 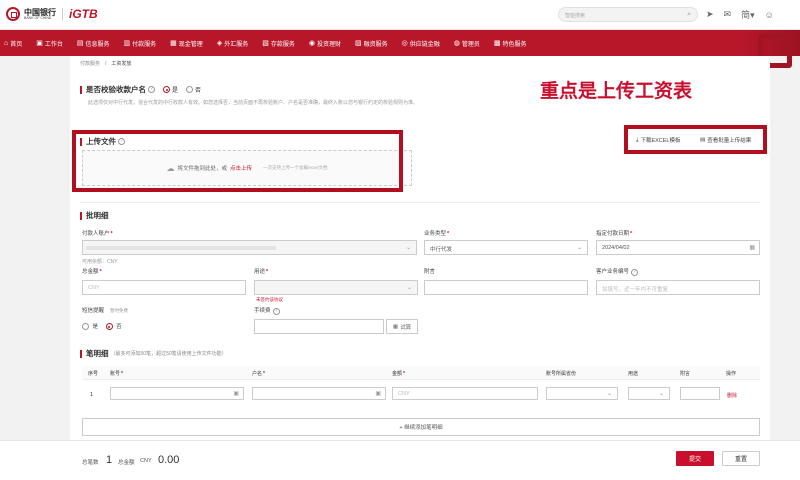 What do you see at coordinates (741, 458) in the screenshot?
I see `reset-button: 重置` at bounding box center [741, 458].